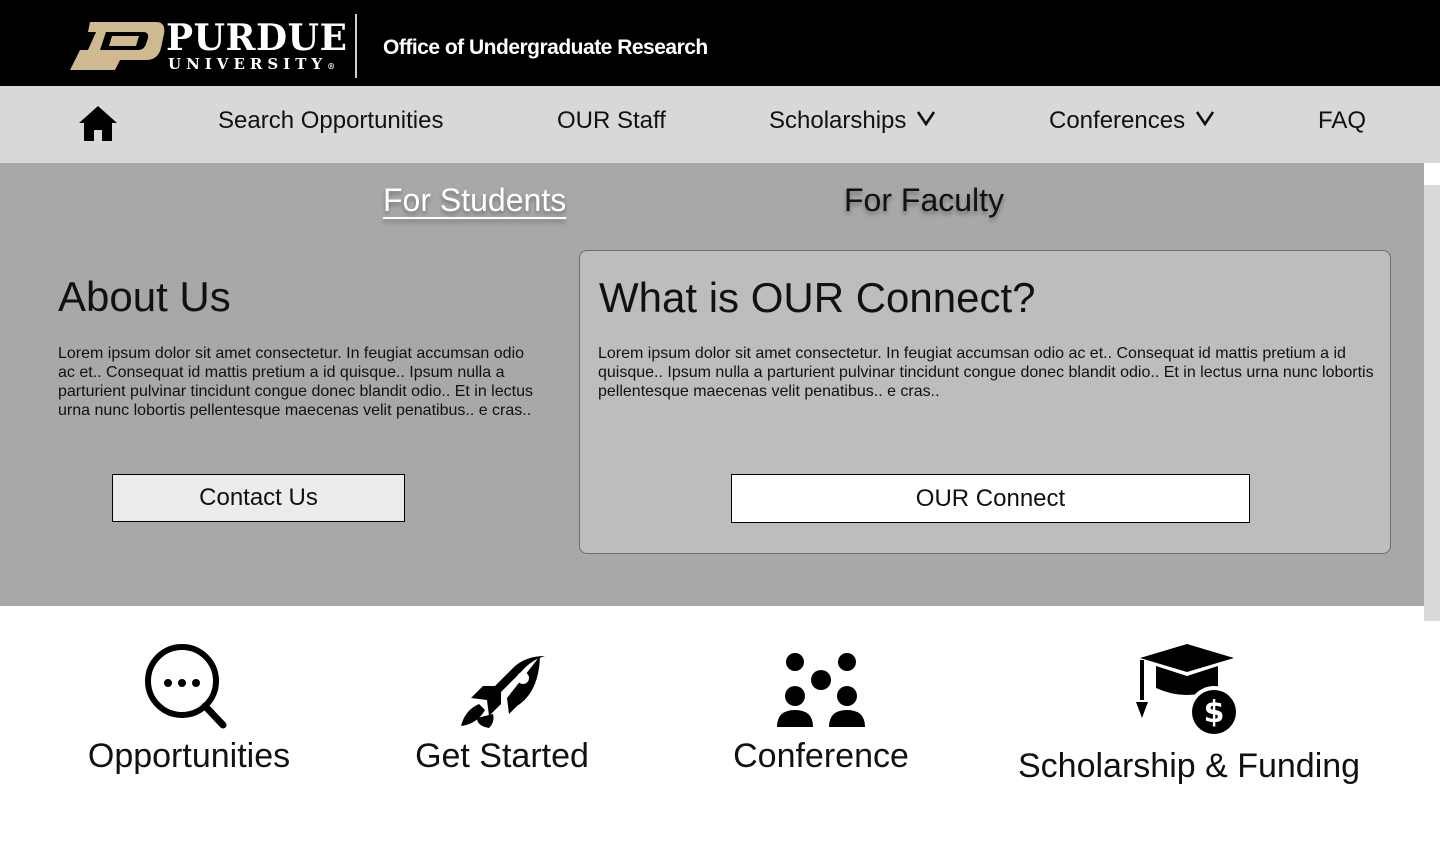 The width and height of the screenshot is (1440, 866). I want to click on our-connect-button: OUR Connect, so click(990, 498).